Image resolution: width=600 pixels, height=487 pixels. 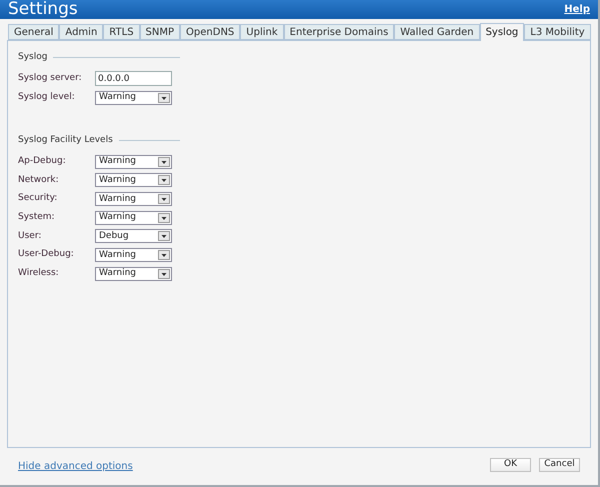 I want to click on field-label: Wireless:, so click(x=39, y=273).